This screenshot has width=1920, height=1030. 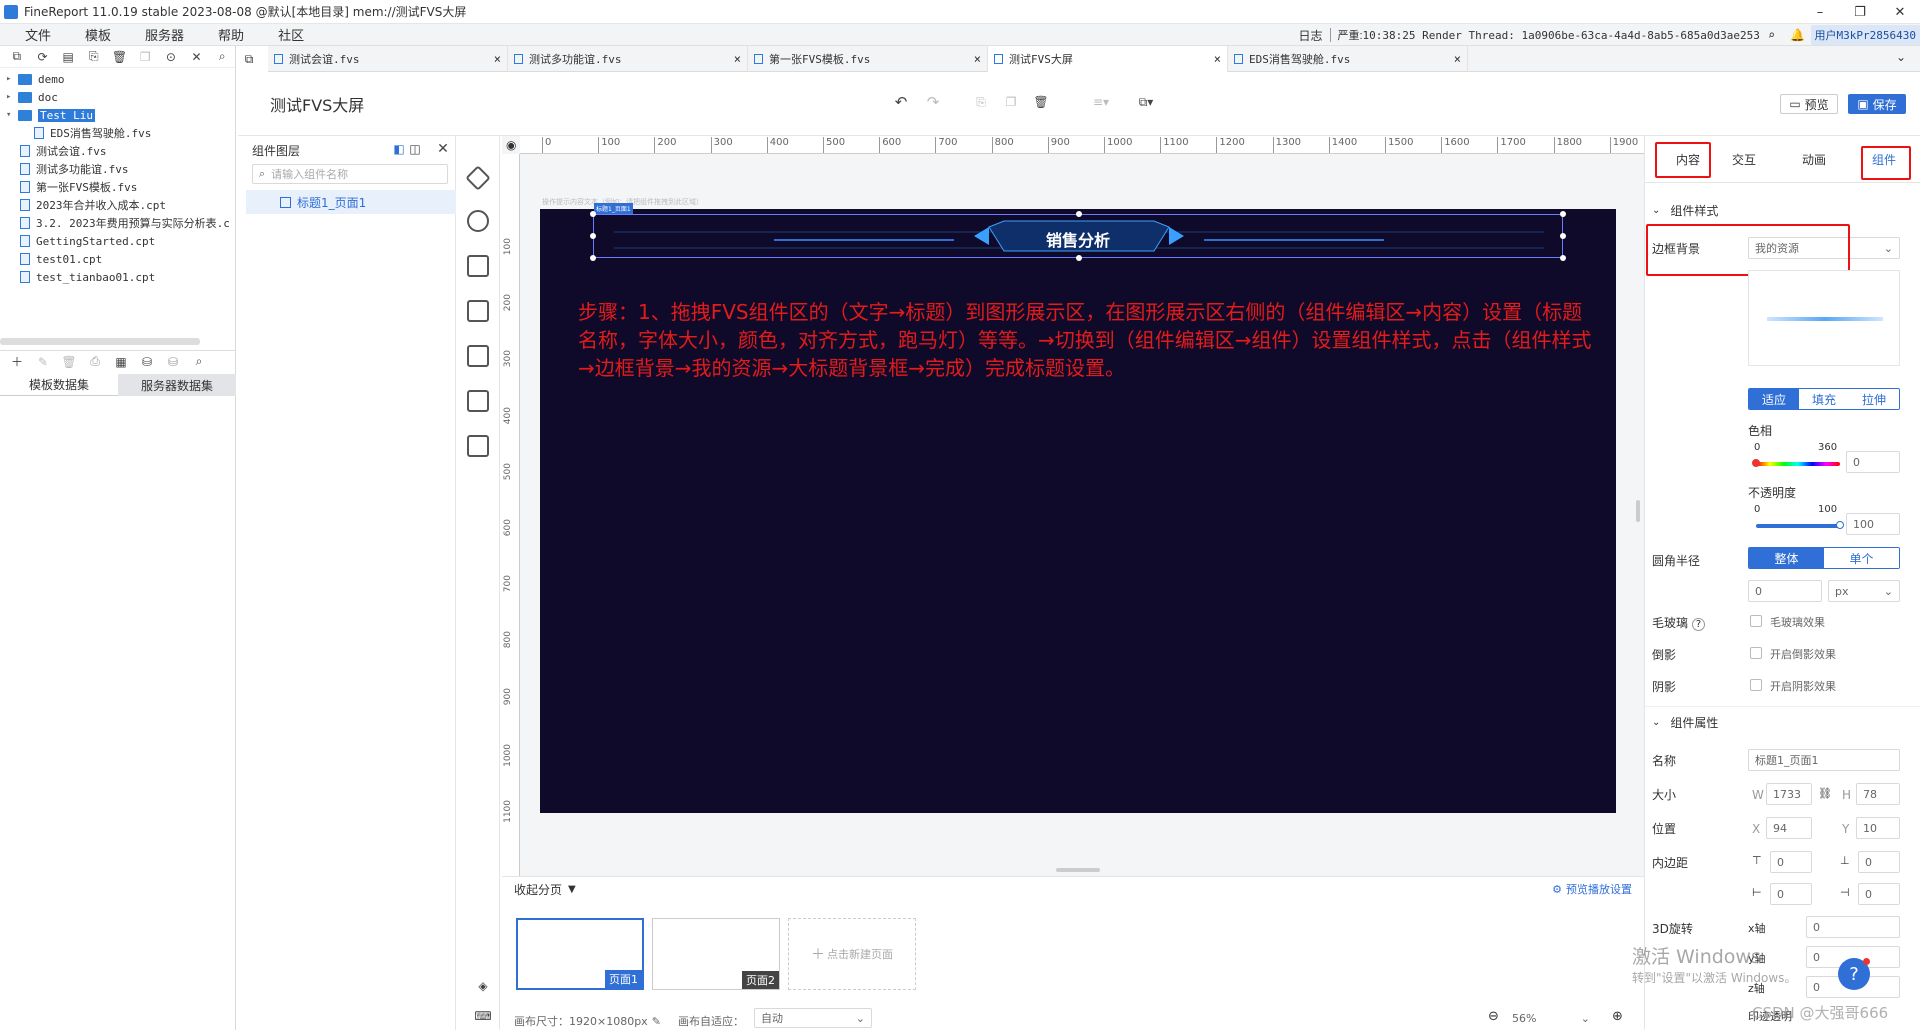 I want to click on document-tab: 测试会谊.fvs ×, so click(x=388, y=59).